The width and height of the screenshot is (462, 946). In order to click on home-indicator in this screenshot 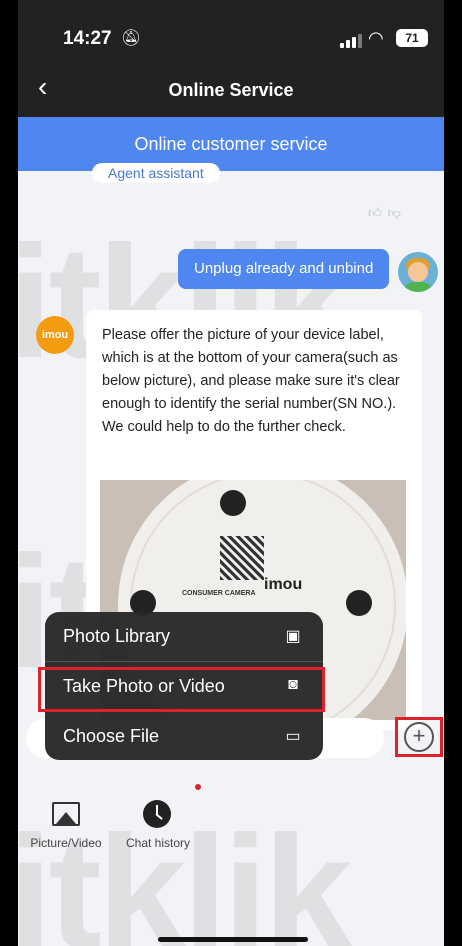, I will do `click(233, 939)`.